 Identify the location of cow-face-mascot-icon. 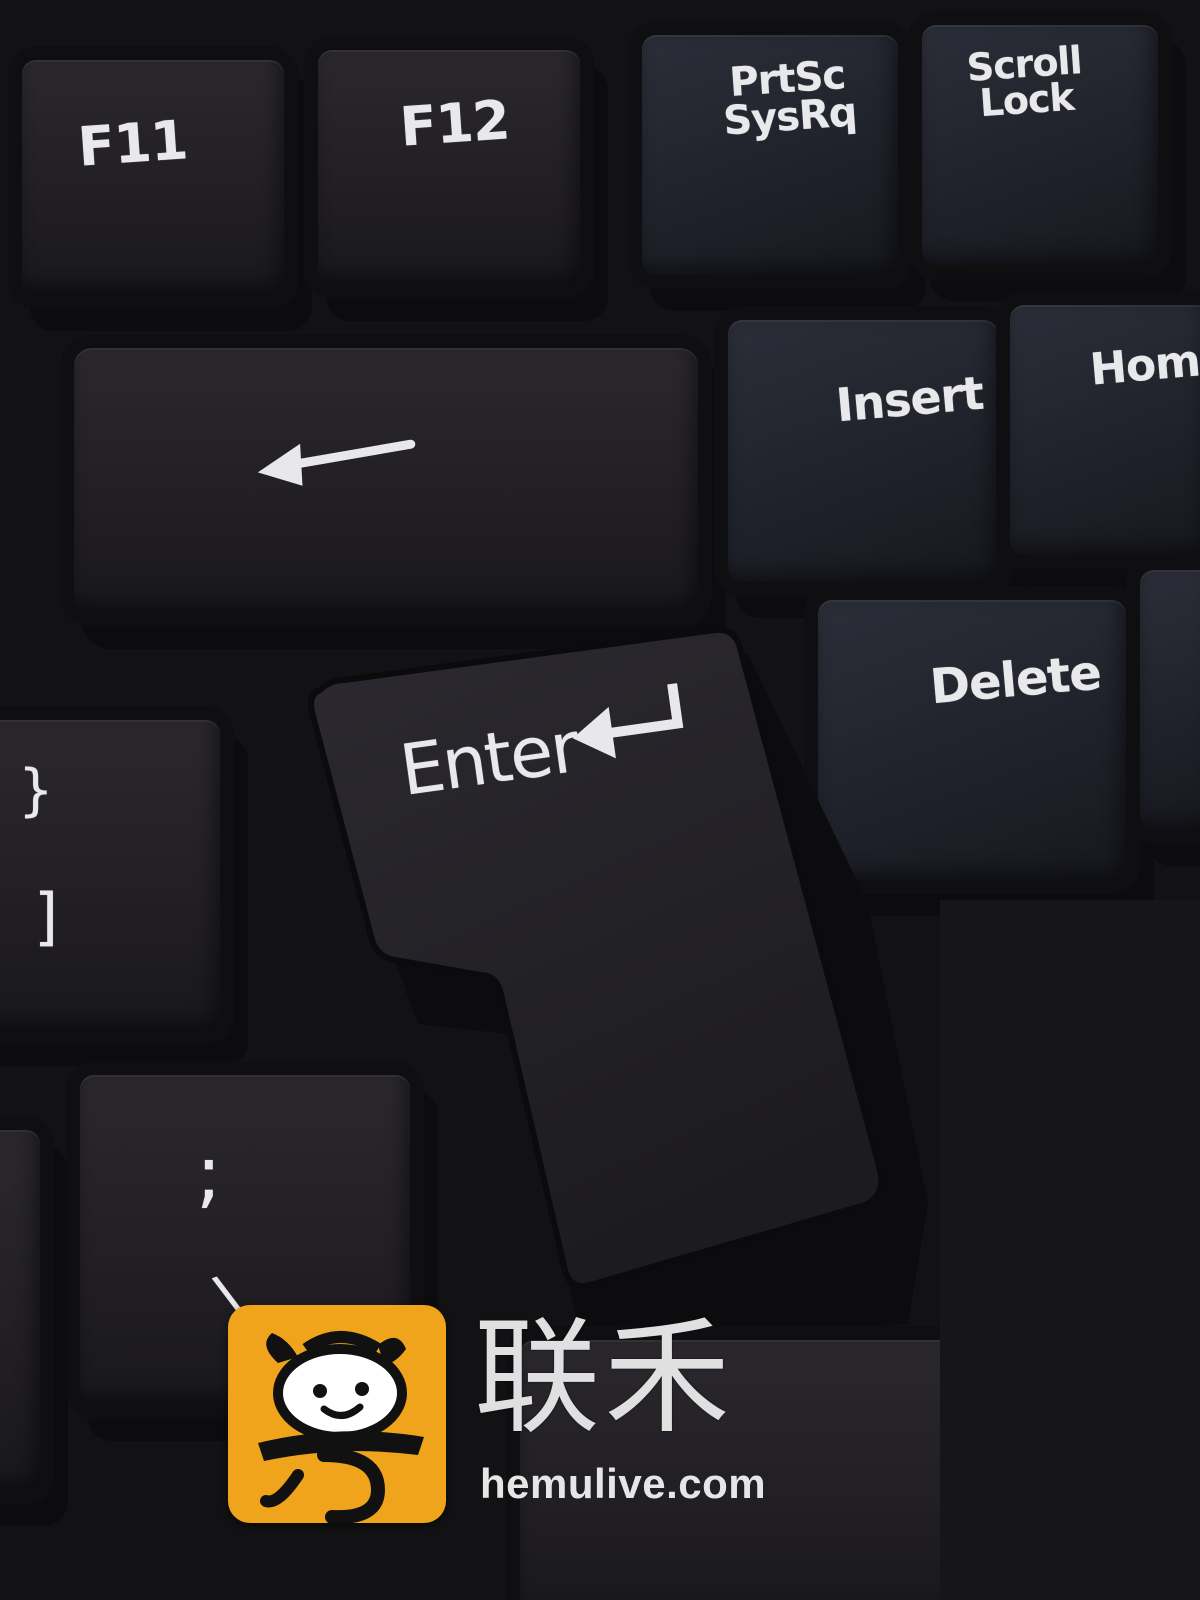
(341, 1427).